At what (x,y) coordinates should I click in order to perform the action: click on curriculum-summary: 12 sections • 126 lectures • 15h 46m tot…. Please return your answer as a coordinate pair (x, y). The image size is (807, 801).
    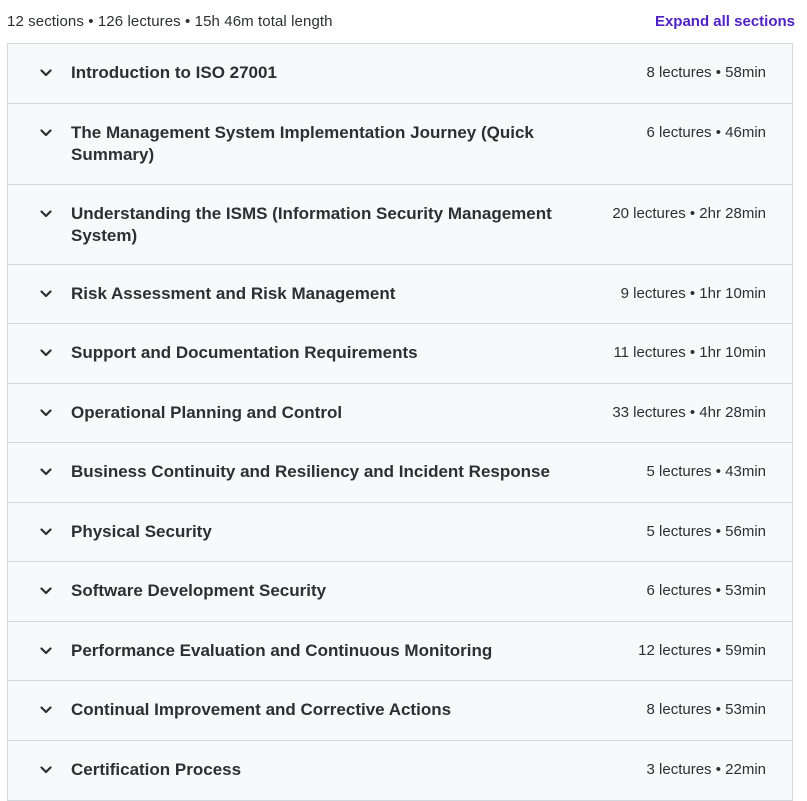
    Looking at the image, I should click on (170, 21).